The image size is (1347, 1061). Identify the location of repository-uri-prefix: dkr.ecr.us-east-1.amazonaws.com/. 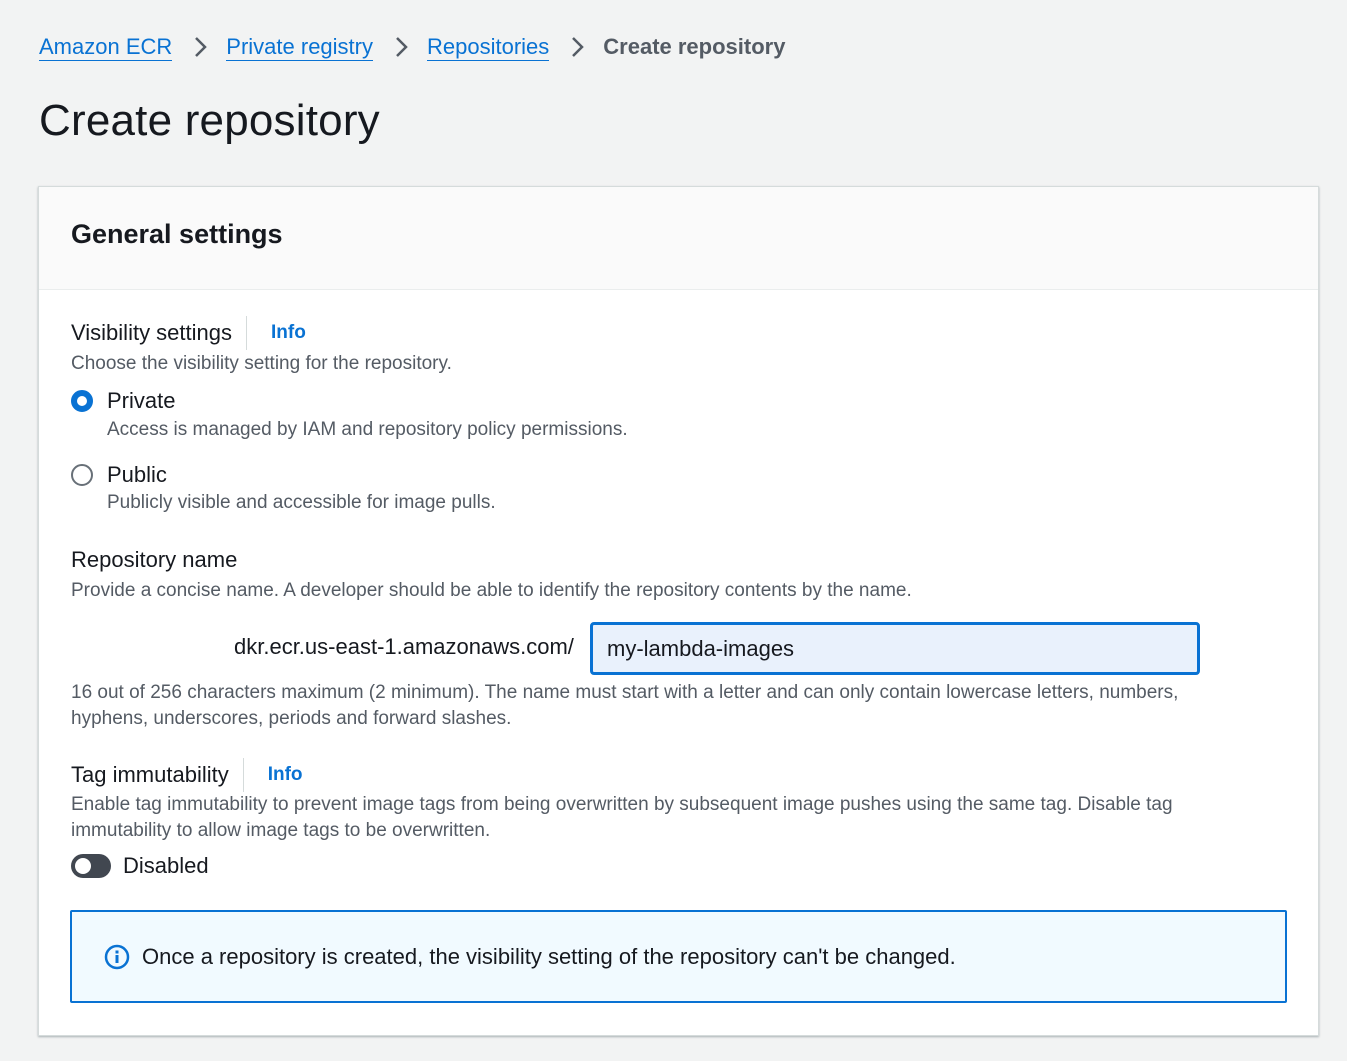
(404, 646).